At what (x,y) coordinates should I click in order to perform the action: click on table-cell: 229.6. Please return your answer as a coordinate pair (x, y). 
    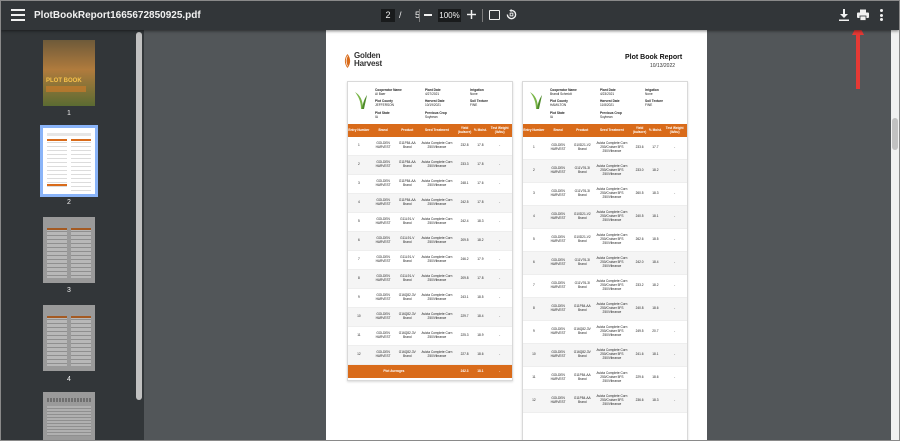
    Looking at the image, I should click on (639, 377).